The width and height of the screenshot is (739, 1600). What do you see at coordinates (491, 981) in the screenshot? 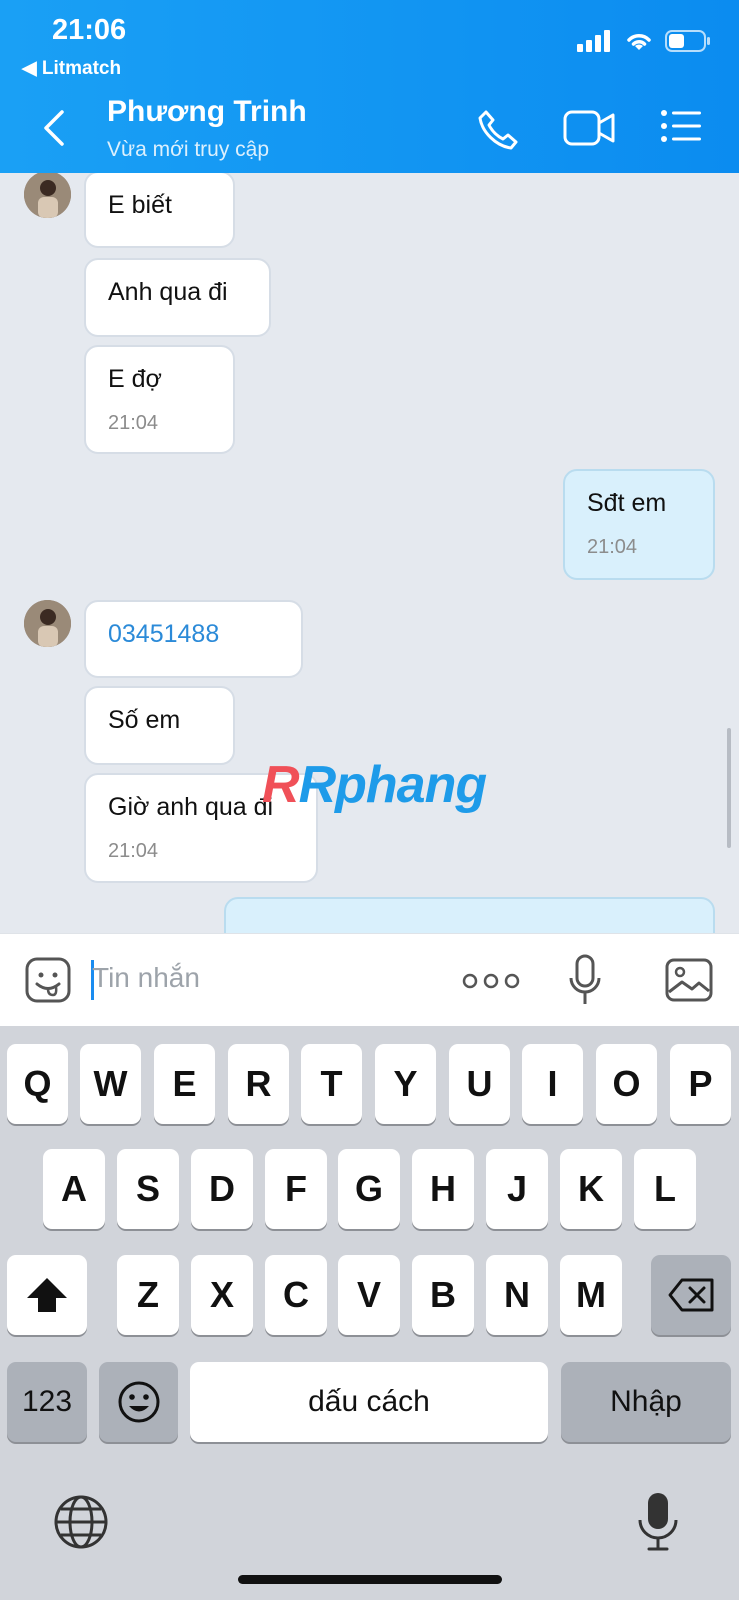
I see `more-options-icon` at bounding box center [491, 981].